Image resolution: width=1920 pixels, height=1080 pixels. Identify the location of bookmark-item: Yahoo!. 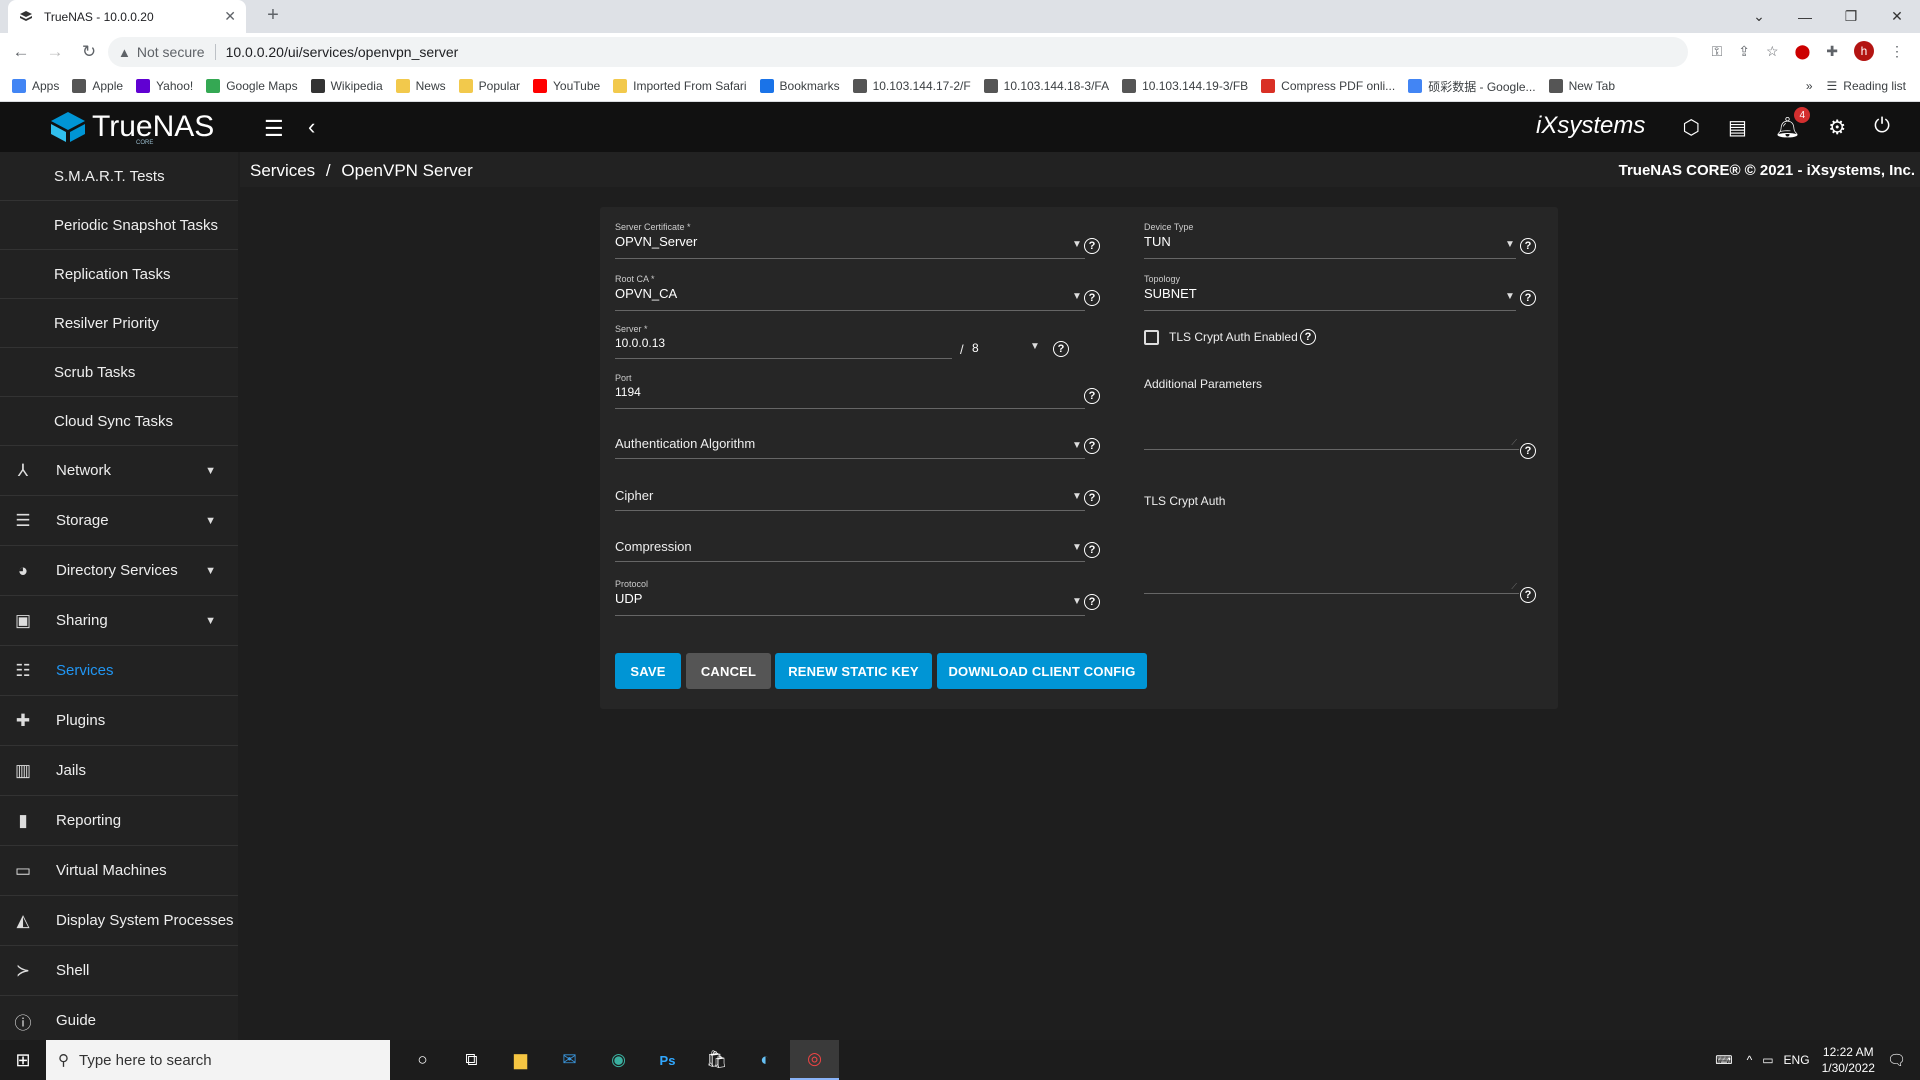
(164, 86).